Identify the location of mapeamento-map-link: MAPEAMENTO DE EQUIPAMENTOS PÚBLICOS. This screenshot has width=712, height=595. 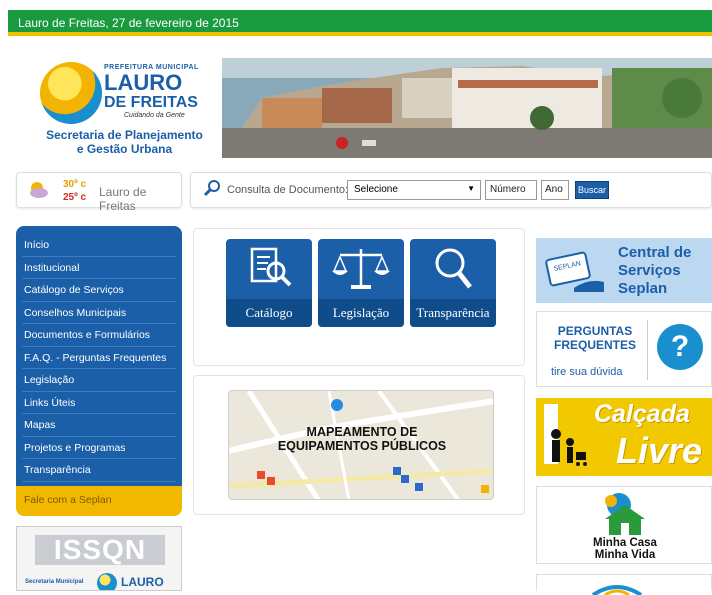
(361, 445).